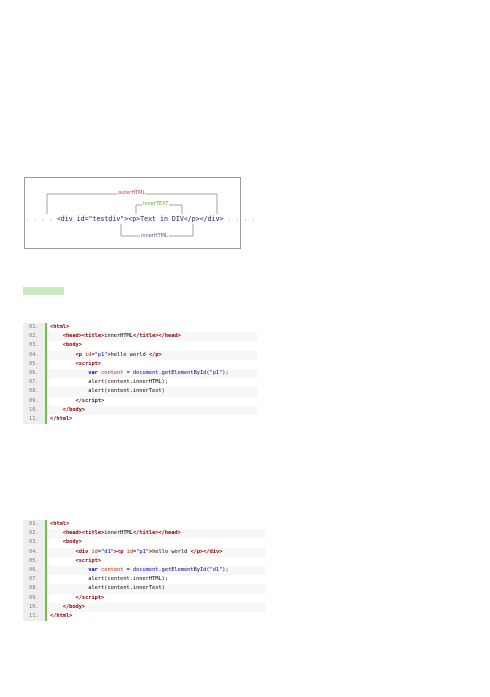  I want to click on code-text: <p id="p1">hello world </p>, so click(118, 354).